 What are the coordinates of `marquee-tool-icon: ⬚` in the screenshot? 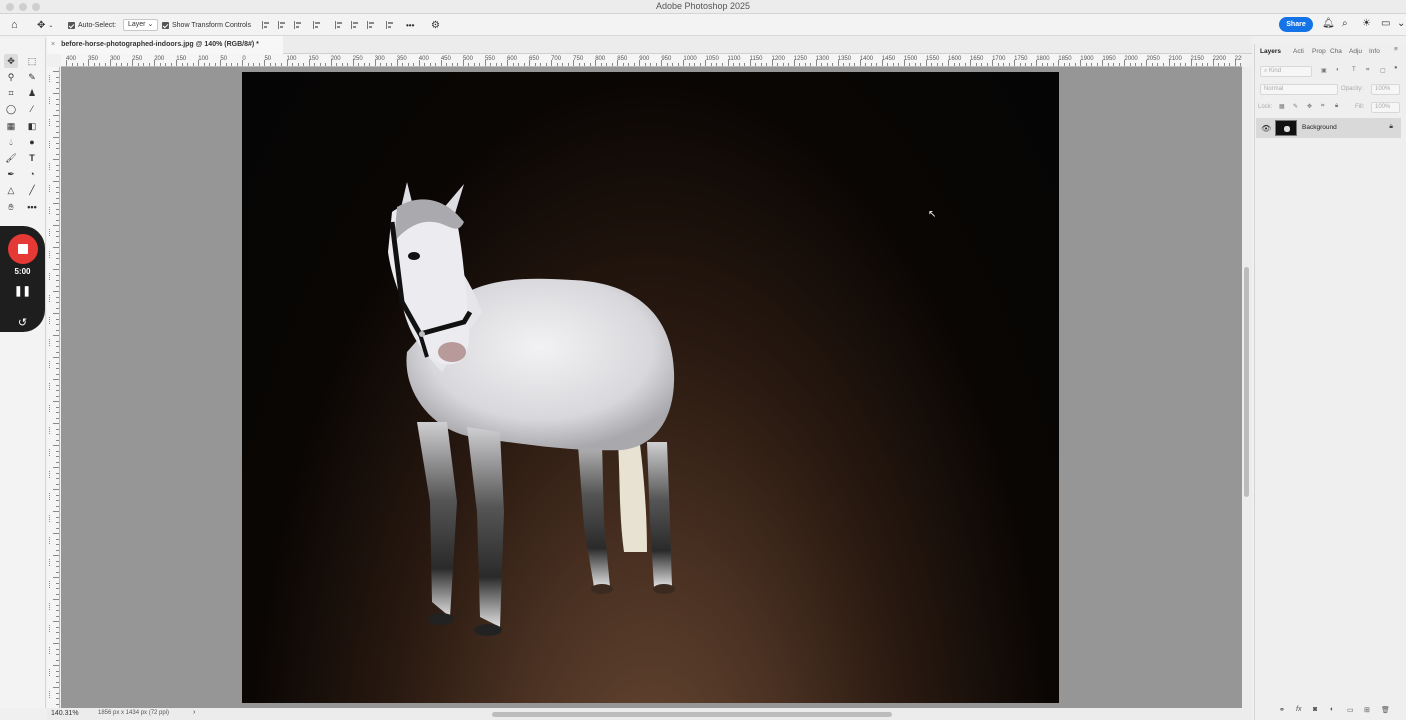 It's located at (32, 61).